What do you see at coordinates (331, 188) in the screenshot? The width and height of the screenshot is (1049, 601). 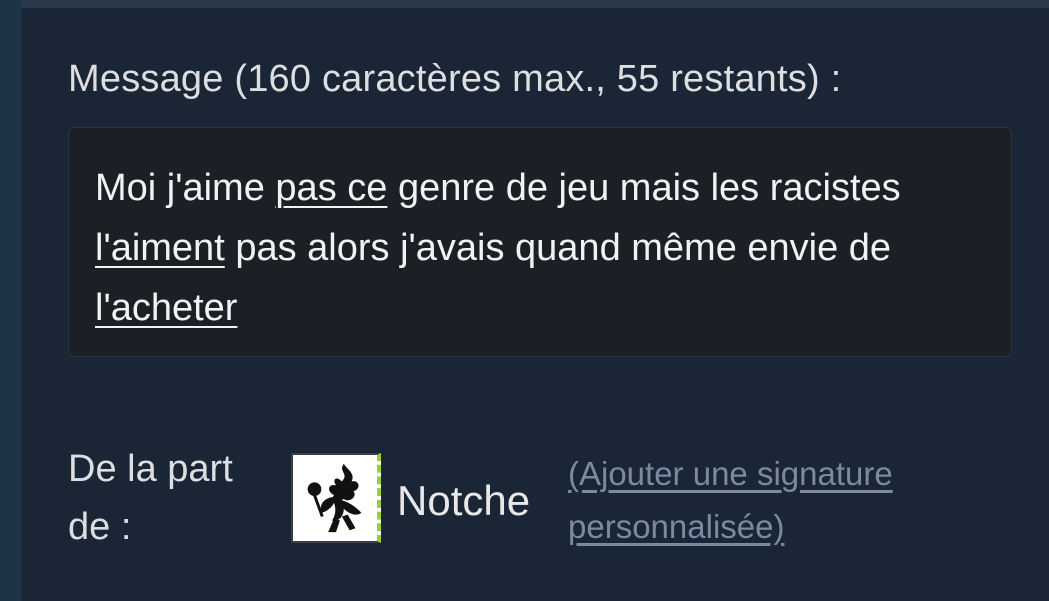 I see `underlined-word: pas ce` at bounding box center [331, 188].